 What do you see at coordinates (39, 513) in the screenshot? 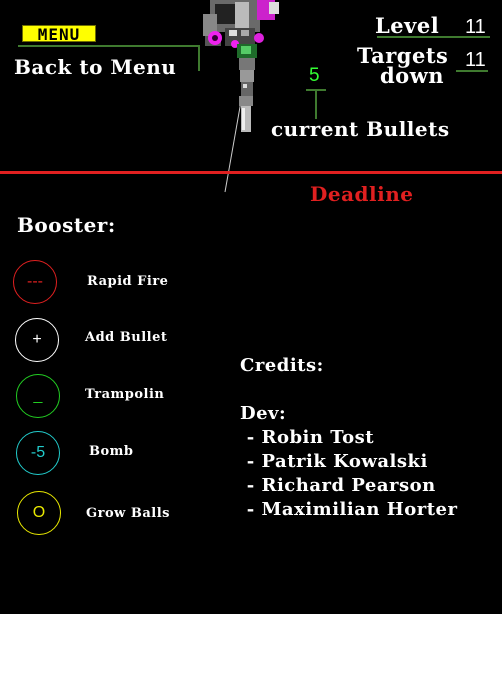
I see `booster-grow-balls-icon: O` at bounding box center [39, 513].